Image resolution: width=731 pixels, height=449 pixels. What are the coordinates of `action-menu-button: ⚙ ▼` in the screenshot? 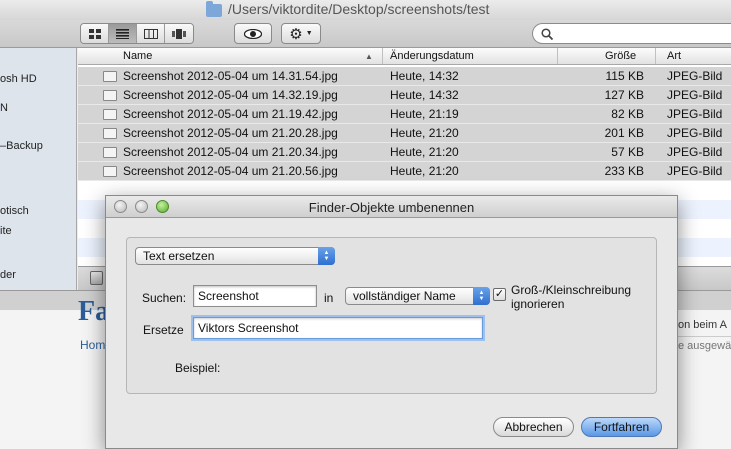 It's located at (301, 33).